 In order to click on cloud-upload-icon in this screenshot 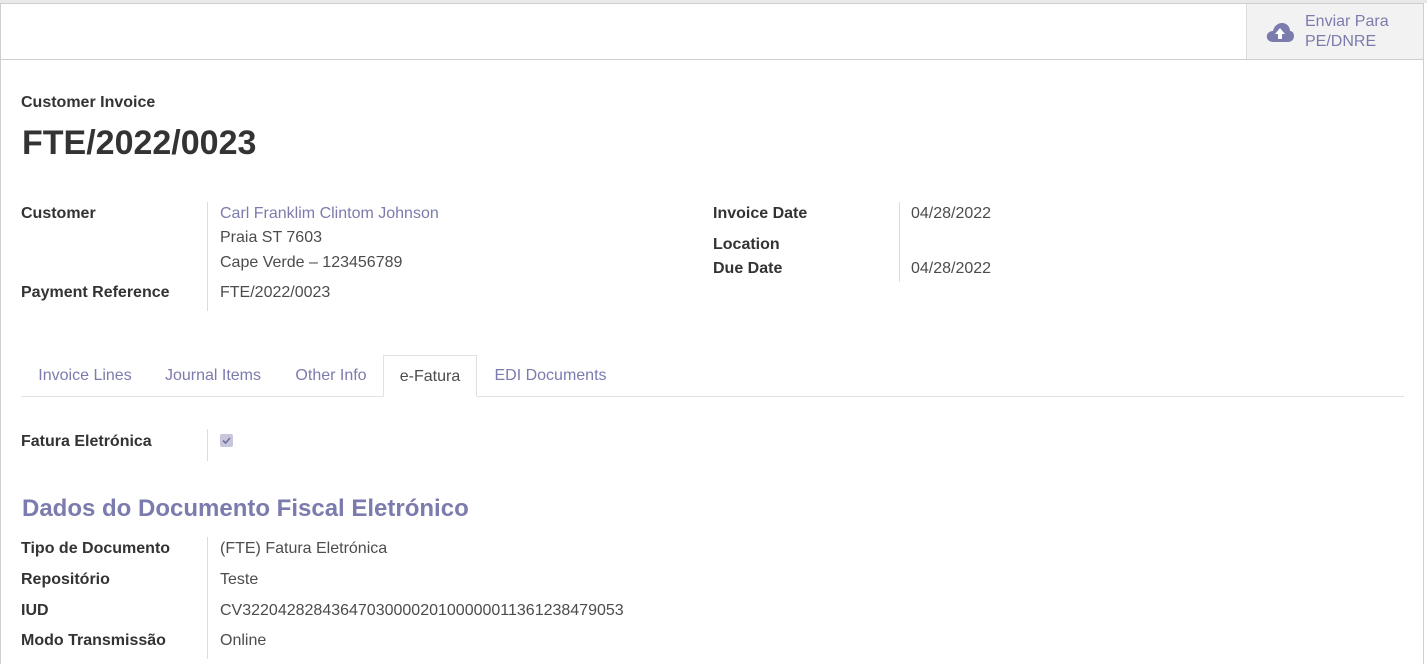, I will do `click(1280, 32)`.